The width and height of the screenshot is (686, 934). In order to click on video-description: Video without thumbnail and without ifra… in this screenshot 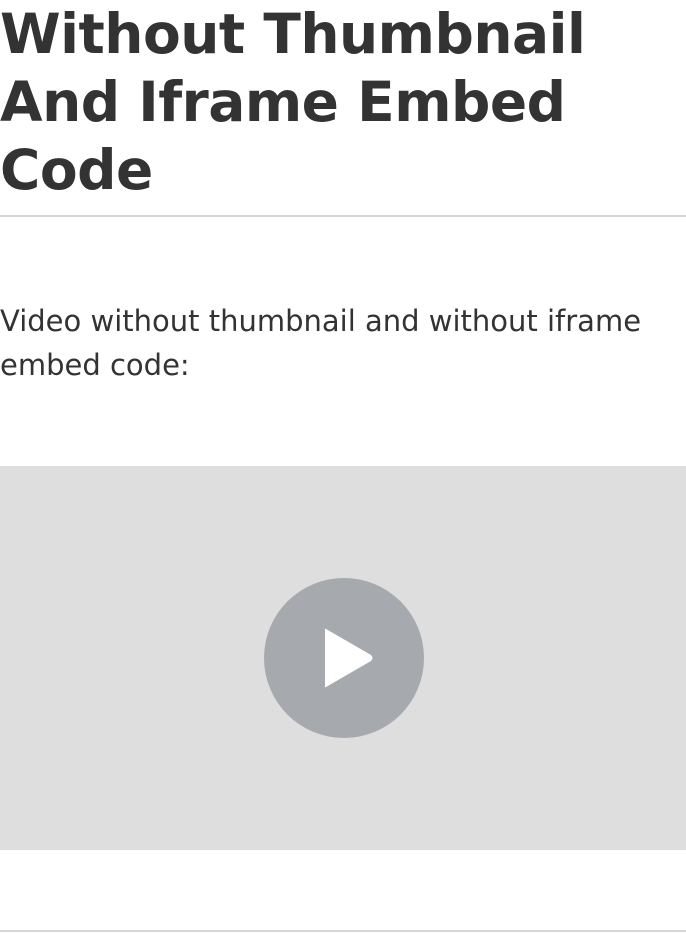, I will do `click(321, 343)`.